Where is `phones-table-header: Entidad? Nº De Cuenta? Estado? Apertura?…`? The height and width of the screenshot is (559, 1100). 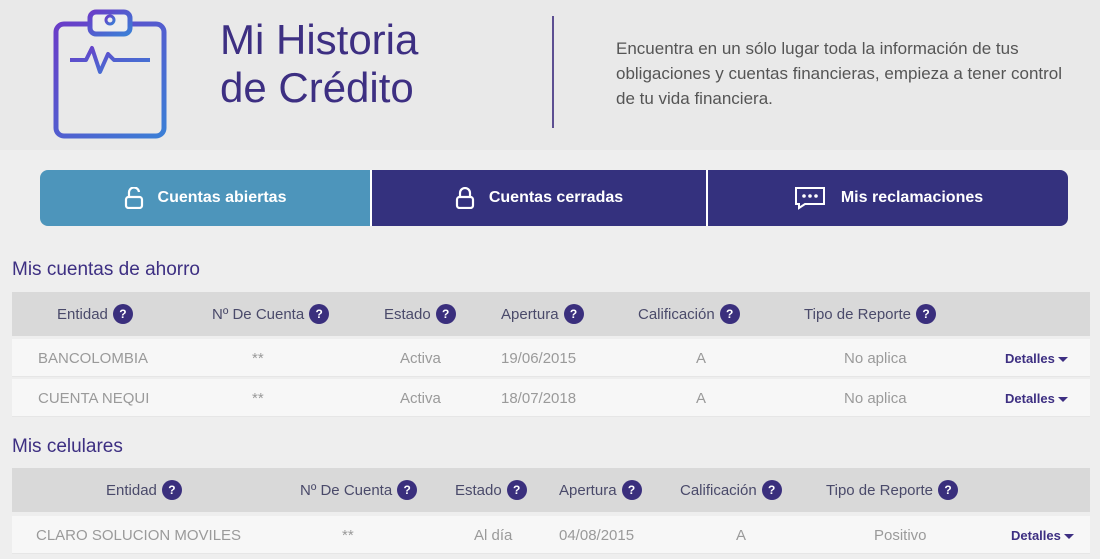
phones-table-header: Entidad? Nº De Cuenta? Estado? Apertura?… is located at coordinates (551, 490).